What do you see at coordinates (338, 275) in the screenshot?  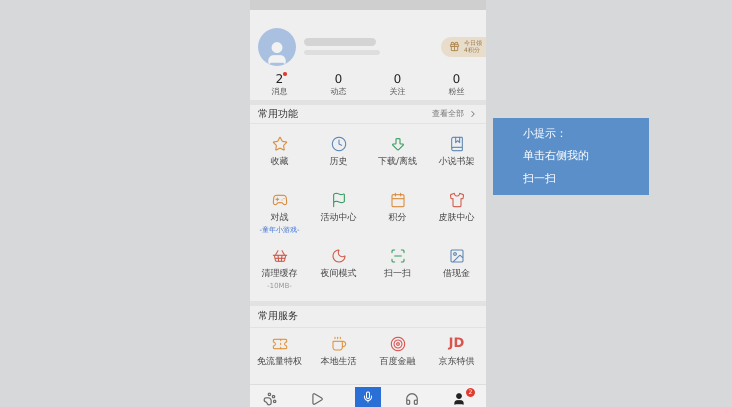 I see `item-label: 夜间模式` at bounding box center [338, 275].